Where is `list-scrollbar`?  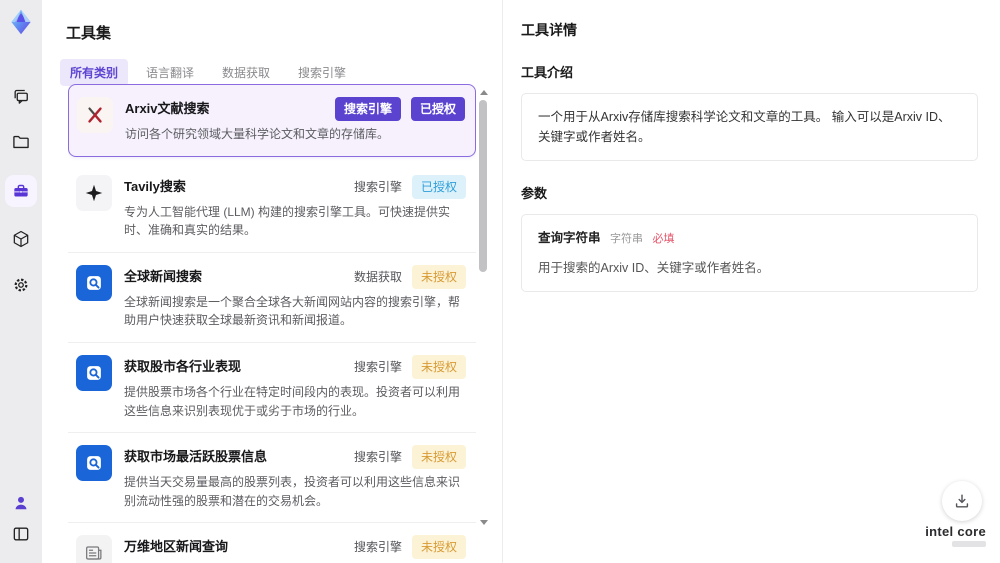 list-scrollbar is located at coordinates (483, 307).